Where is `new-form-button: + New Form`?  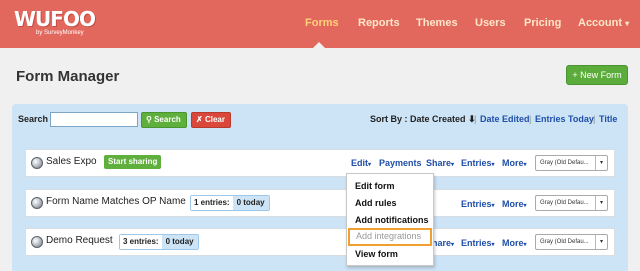 new-form-button: + New Form is located at coordinates (597, 75).